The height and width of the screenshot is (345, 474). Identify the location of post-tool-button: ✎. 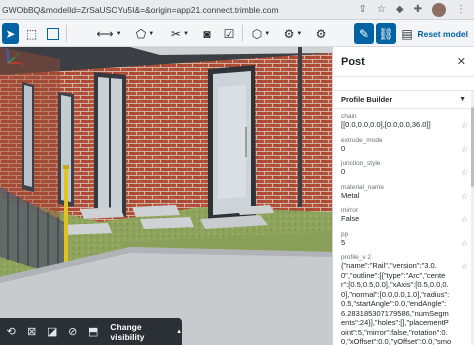
(364, 33).